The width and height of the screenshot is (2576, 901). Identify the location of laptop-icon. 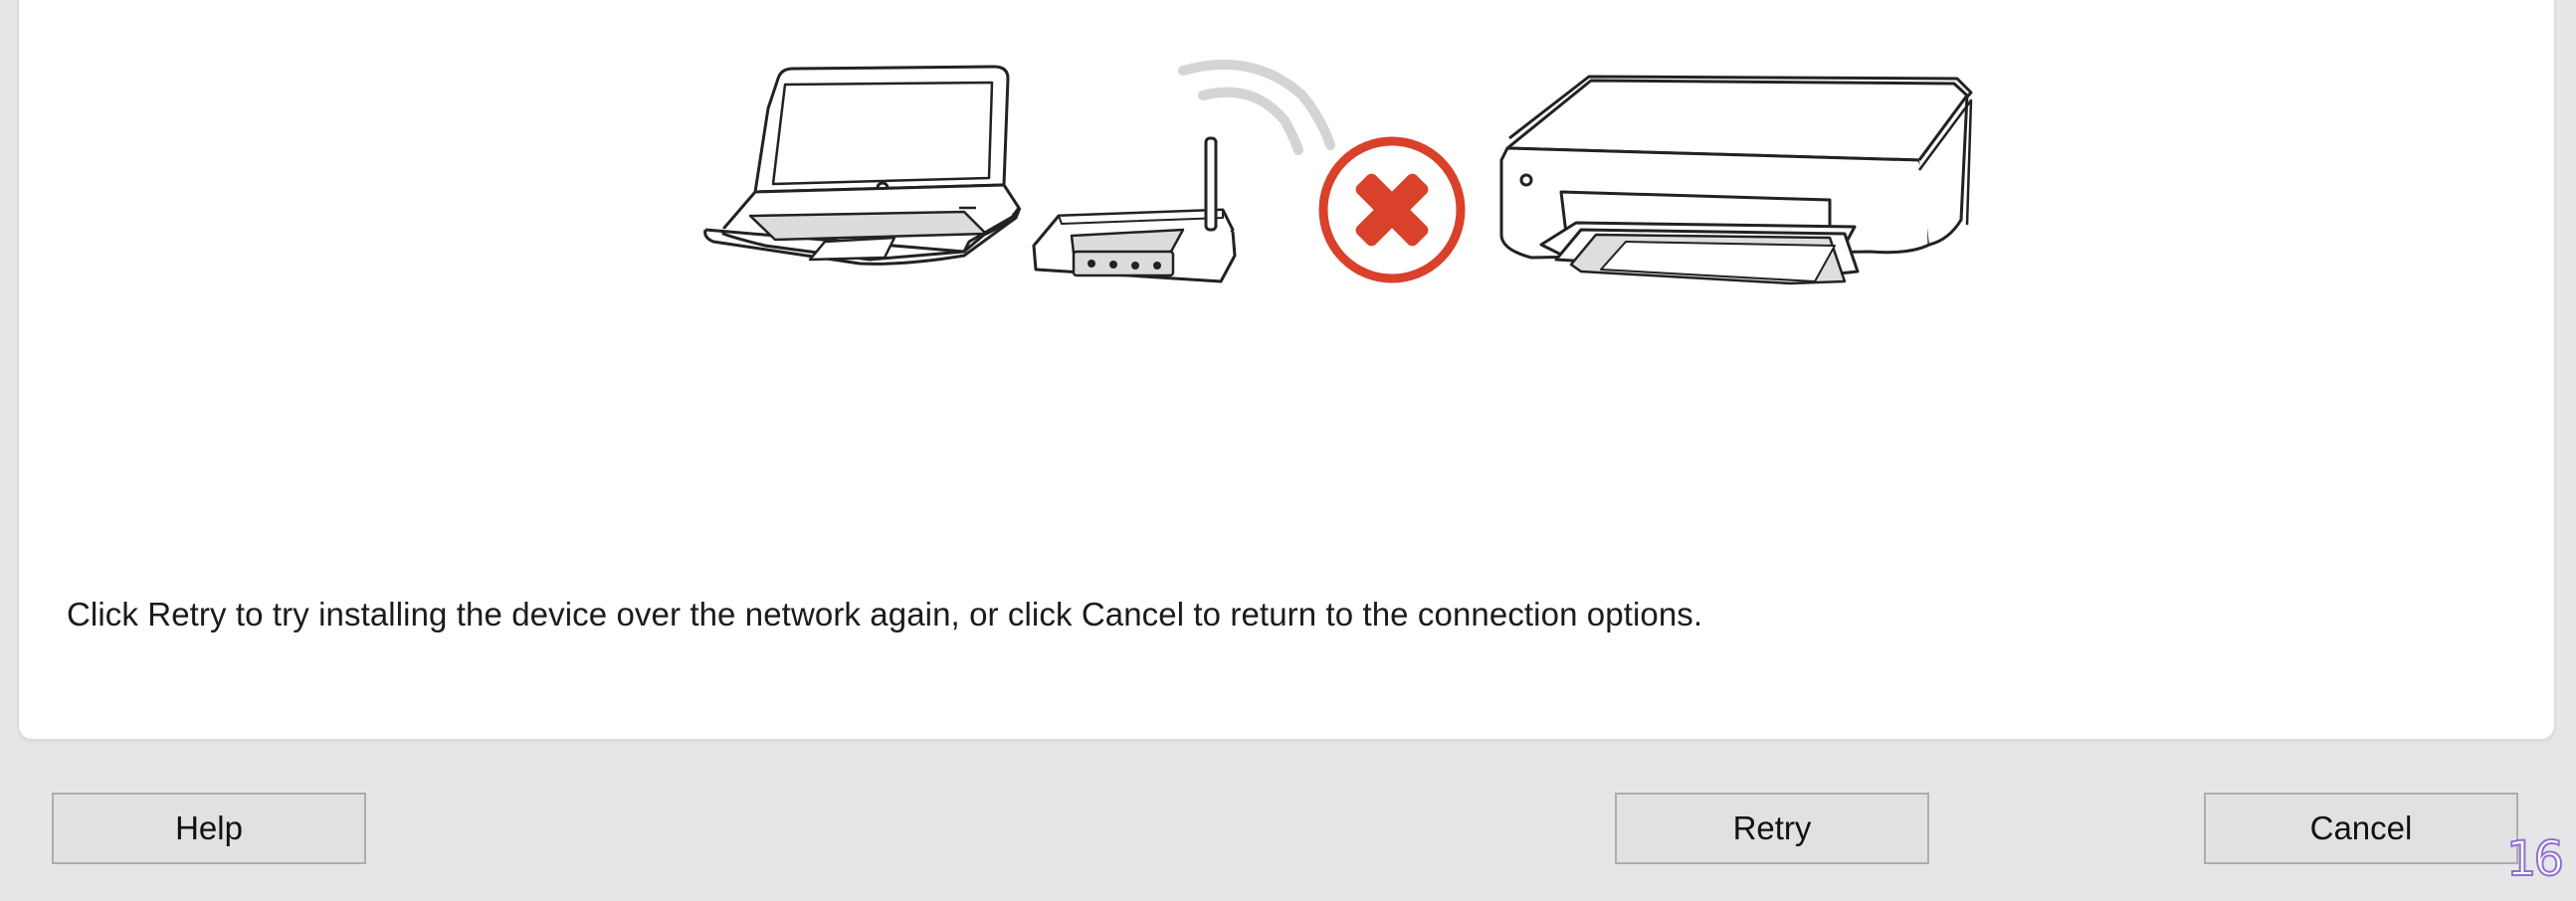
(862, 165).